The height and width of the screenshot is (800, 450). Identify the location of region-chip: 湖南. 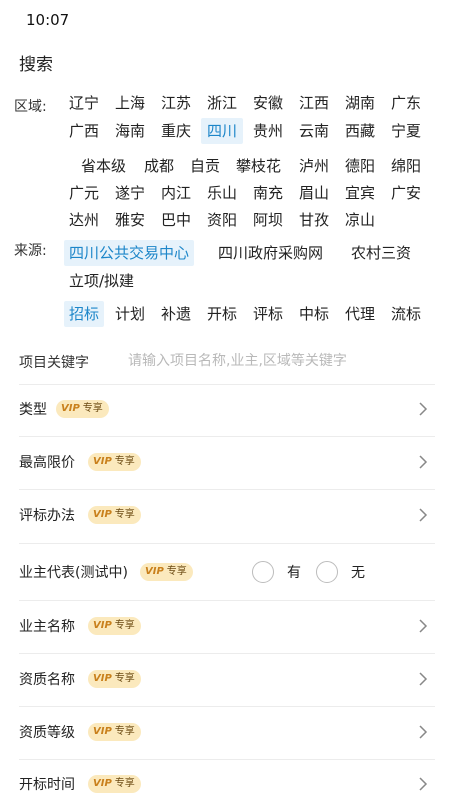
(360, 103).